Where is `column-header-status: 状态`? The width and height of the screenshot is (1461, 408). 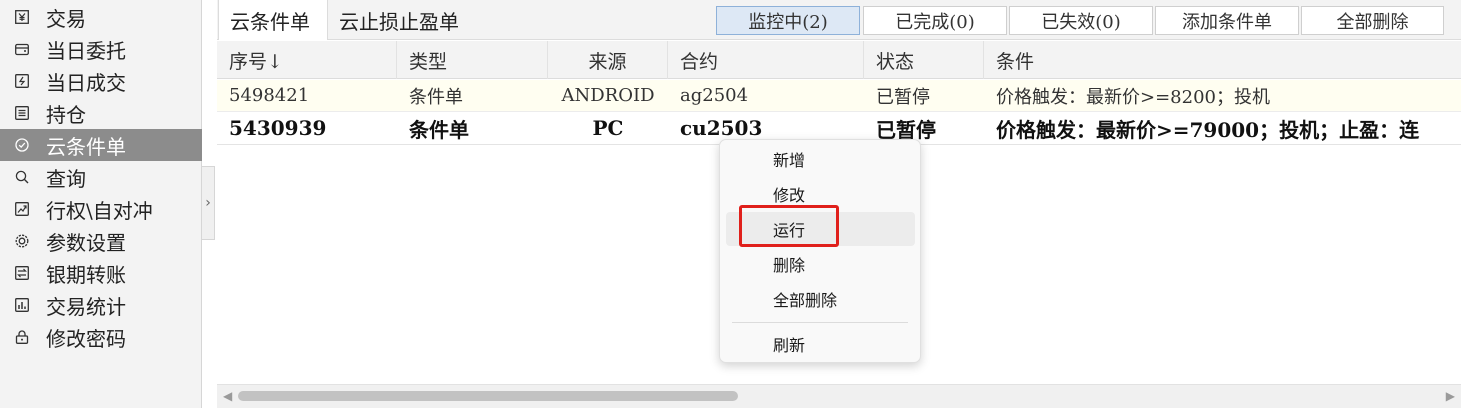 column-header-status: 状态 is located at coordinates (924, 60).